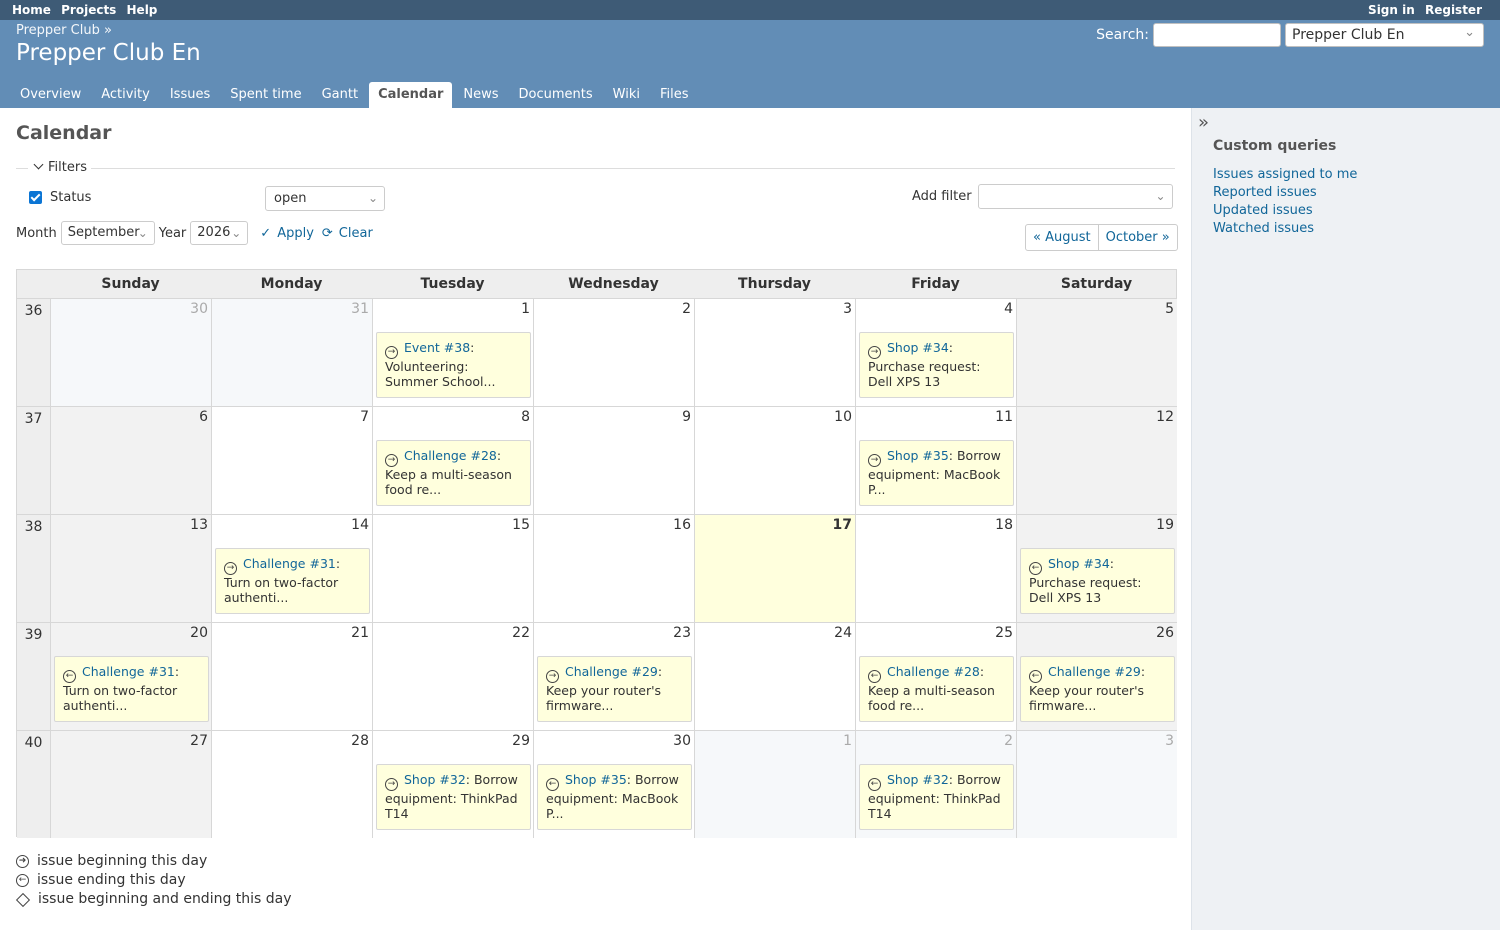  What do you see at coordinates (107, 233) in the screenshot?
I see `month-select: September ⌄` at bounding box center [107, 233].